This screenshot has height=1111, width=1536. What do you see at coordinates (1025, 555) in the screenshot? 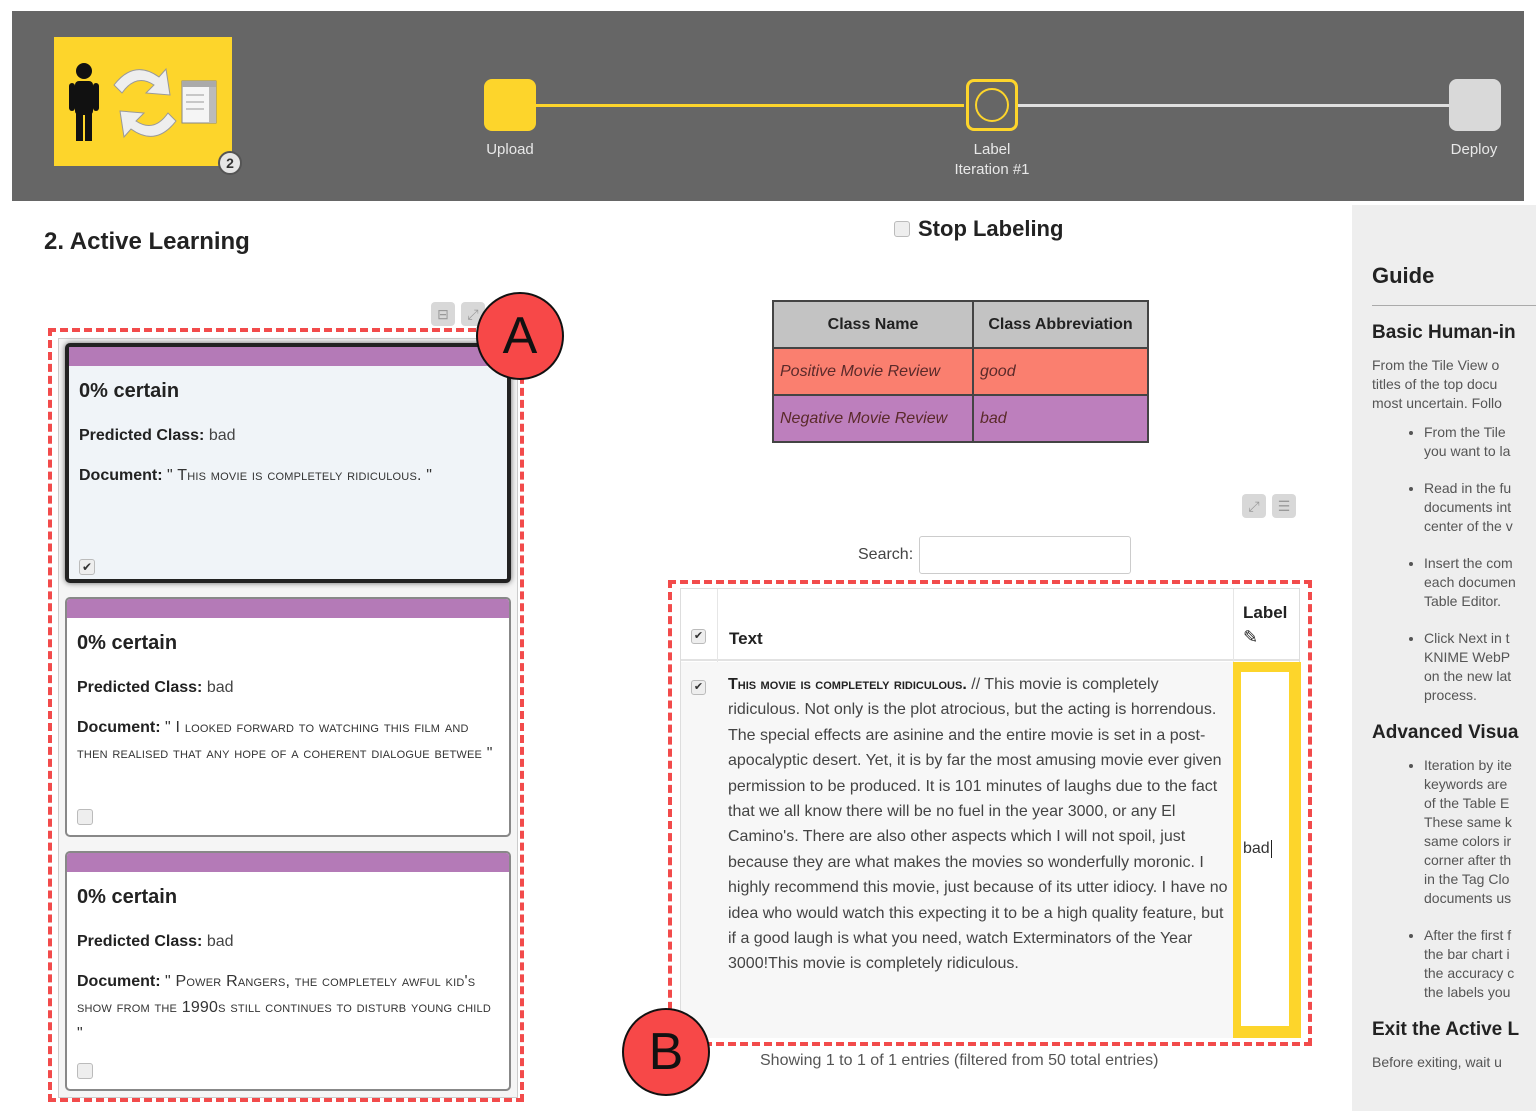
I see `search-input` at bounding box center [1025, 555].